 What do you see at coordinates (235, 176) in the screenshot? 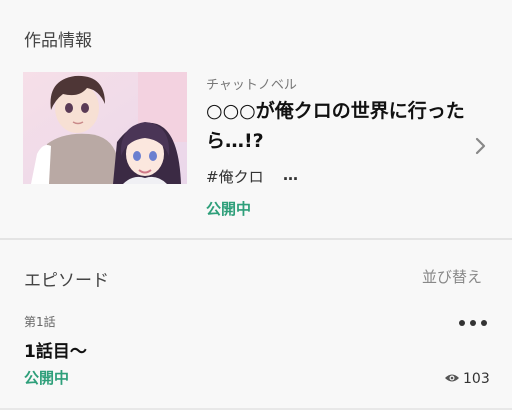
I see `work-tag: #俺クロ` at bounding box center [235, 176].